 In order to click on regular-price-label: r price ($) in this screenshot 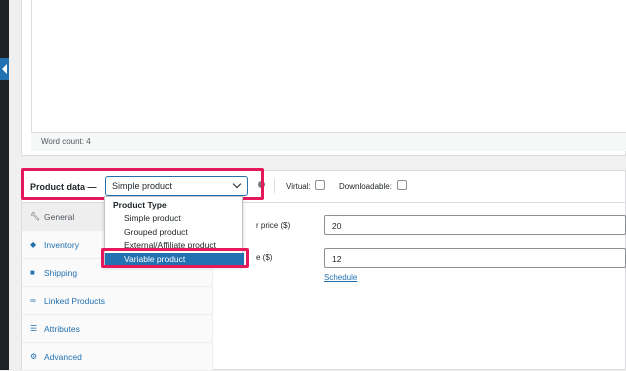, I will do `click(273, 225)`.